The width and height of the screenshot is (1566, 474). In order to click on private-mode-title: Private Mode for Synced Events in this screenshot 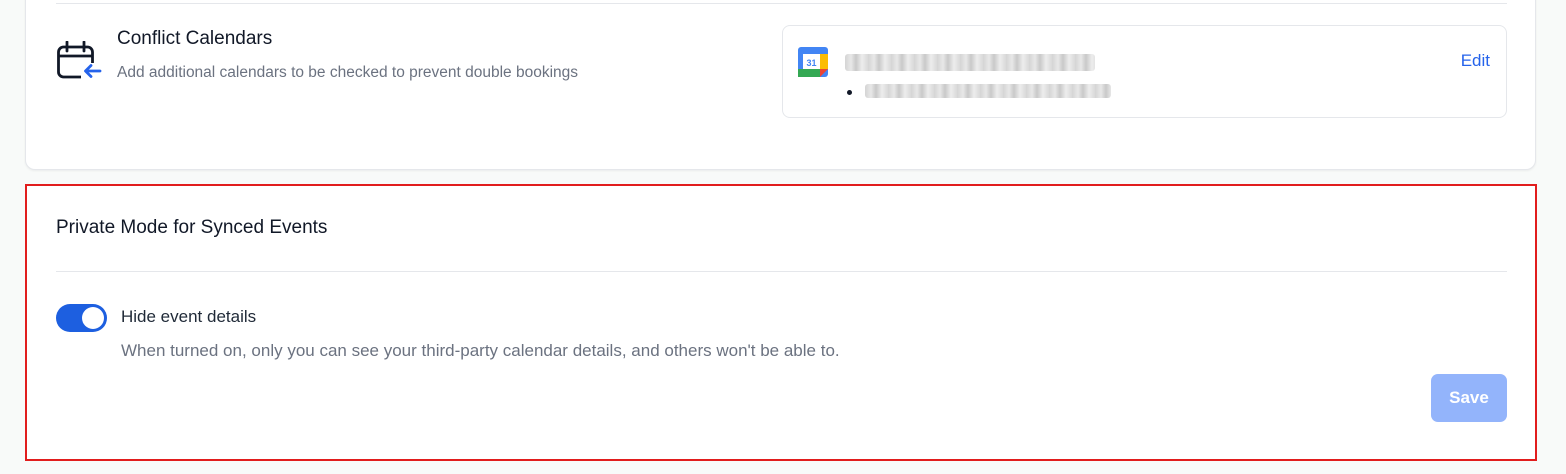, I will do `click(192, 227)`.